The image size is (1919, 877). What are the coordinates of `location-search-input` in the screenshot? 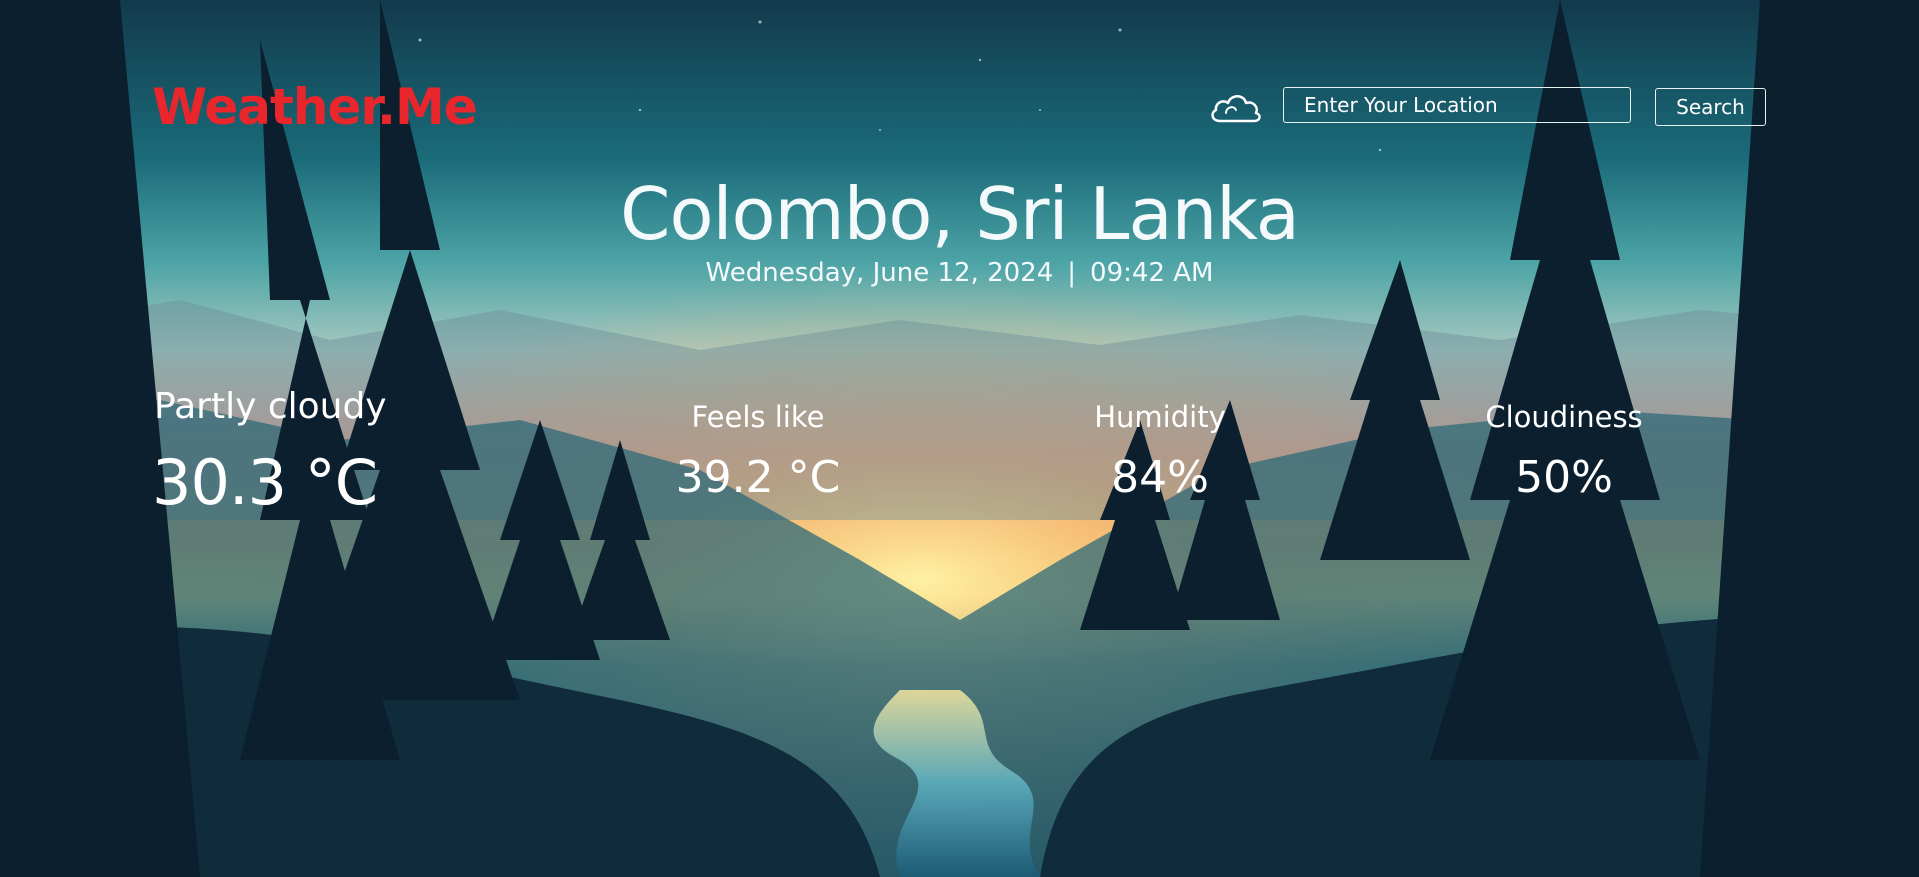 It's located at (1457, 105).